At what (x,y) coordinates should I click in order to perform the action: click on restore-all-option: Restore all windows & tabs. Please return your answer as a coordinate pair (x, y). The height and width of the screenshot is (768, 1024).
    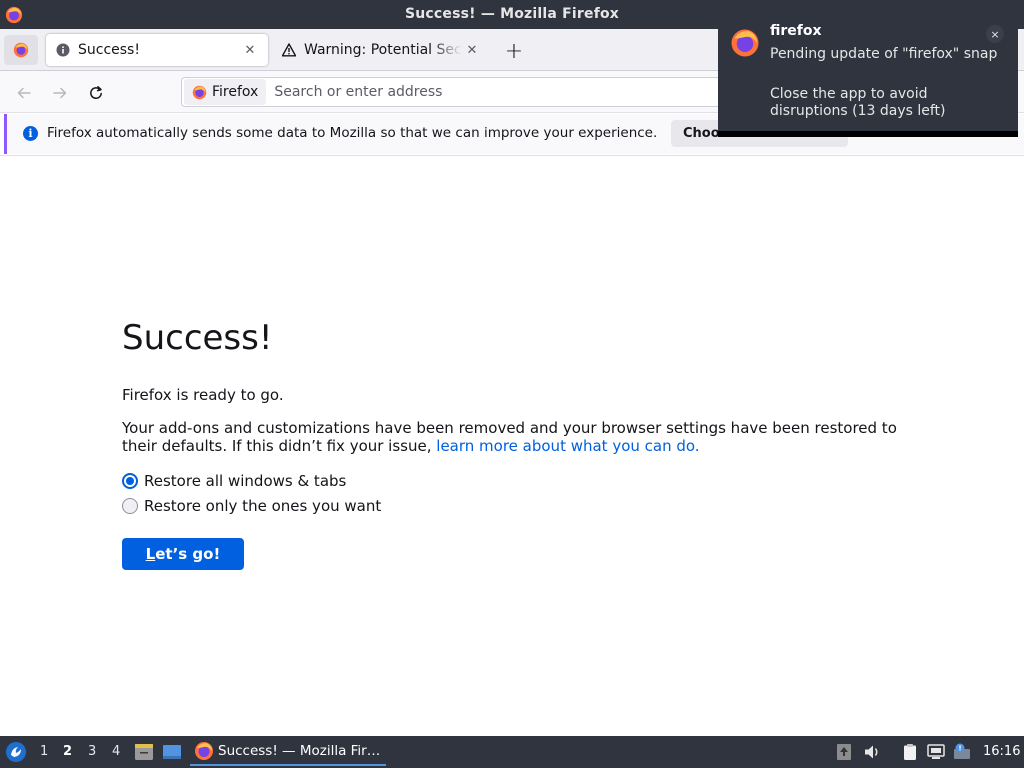
    Looking at the image, I should click on (234, 481).